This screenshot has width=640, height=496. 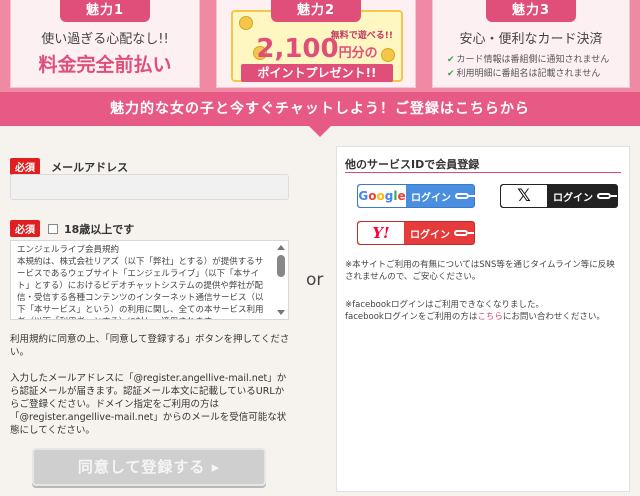 I want to click on yahoo-logo-icon: Y!, so click(x=381, y=233).